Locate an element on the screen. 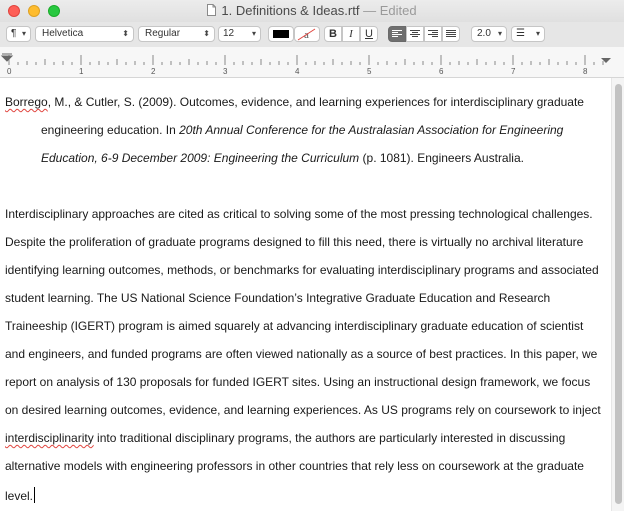 The height and width of the screenshot is (511, 624). align-center-icon is located at coordinates (415, 33).